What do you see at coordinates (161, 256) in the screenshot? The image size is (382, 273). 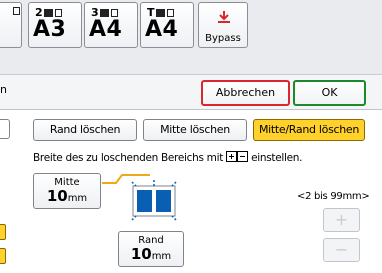 I see `edge-width-unit: mm` at bounding box center [161, 256].